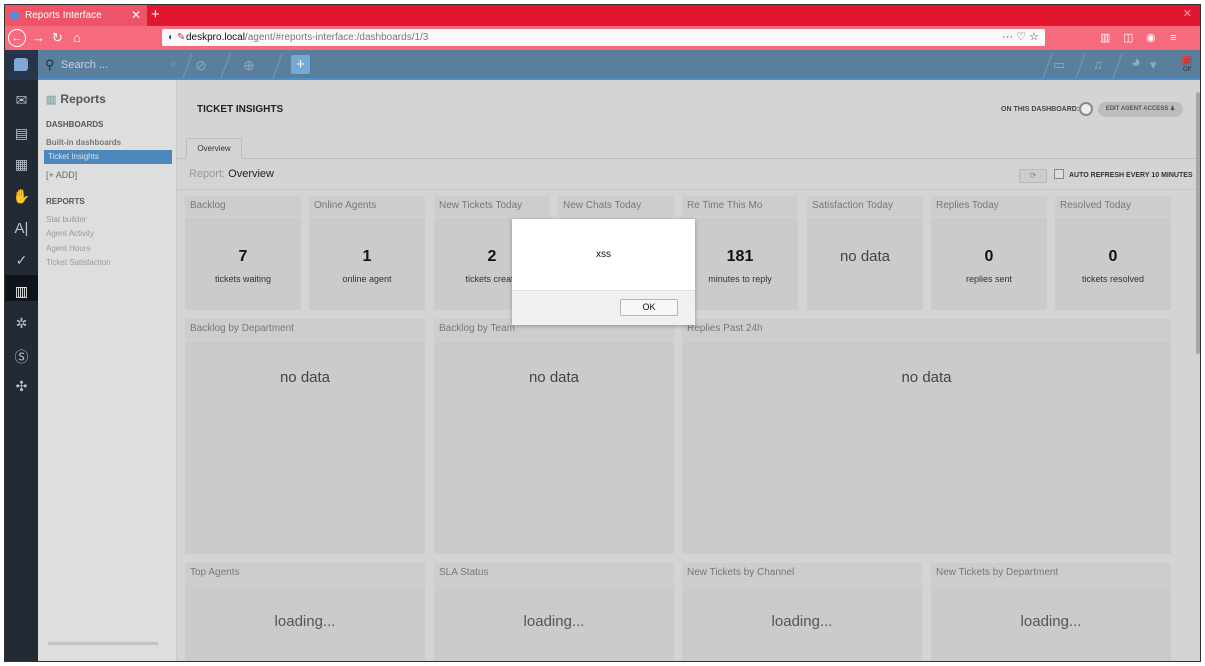 The height and width of the screenshot is (666, 1205). I want to click on stat-widget: Satisfaction Today no data, so click(865, 253).